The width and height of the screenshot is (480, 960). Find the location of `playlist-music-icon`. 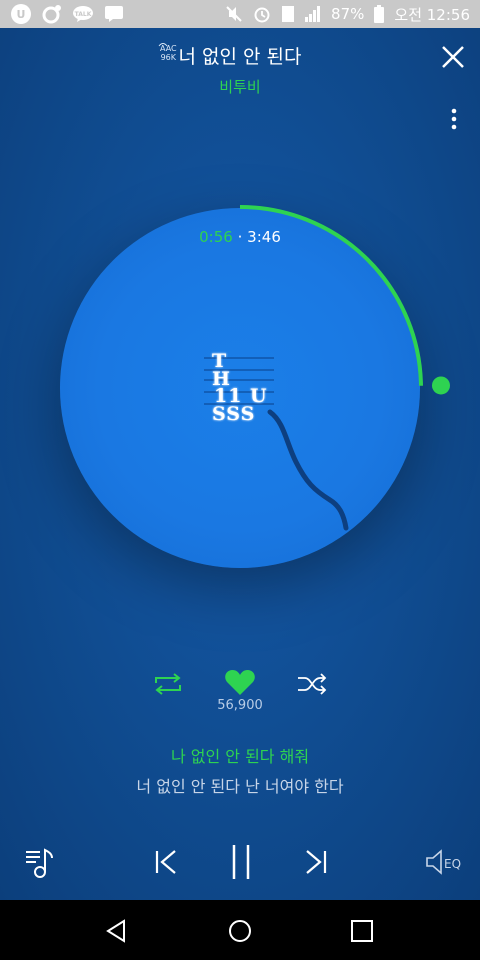

playlist-music-icon is located at coordinates (39, 863).